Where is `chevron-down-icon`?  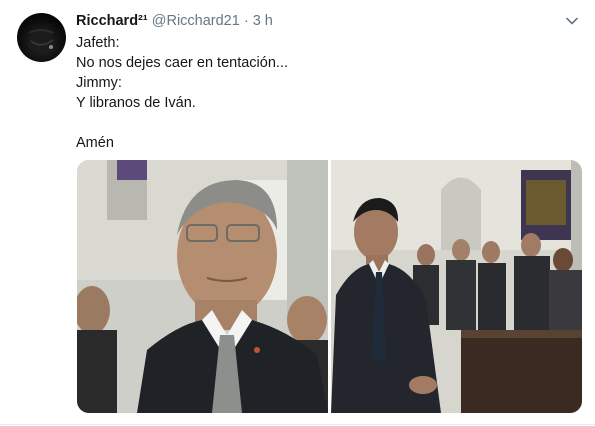
chevron-down-icon is located at coordinates (572, 21).